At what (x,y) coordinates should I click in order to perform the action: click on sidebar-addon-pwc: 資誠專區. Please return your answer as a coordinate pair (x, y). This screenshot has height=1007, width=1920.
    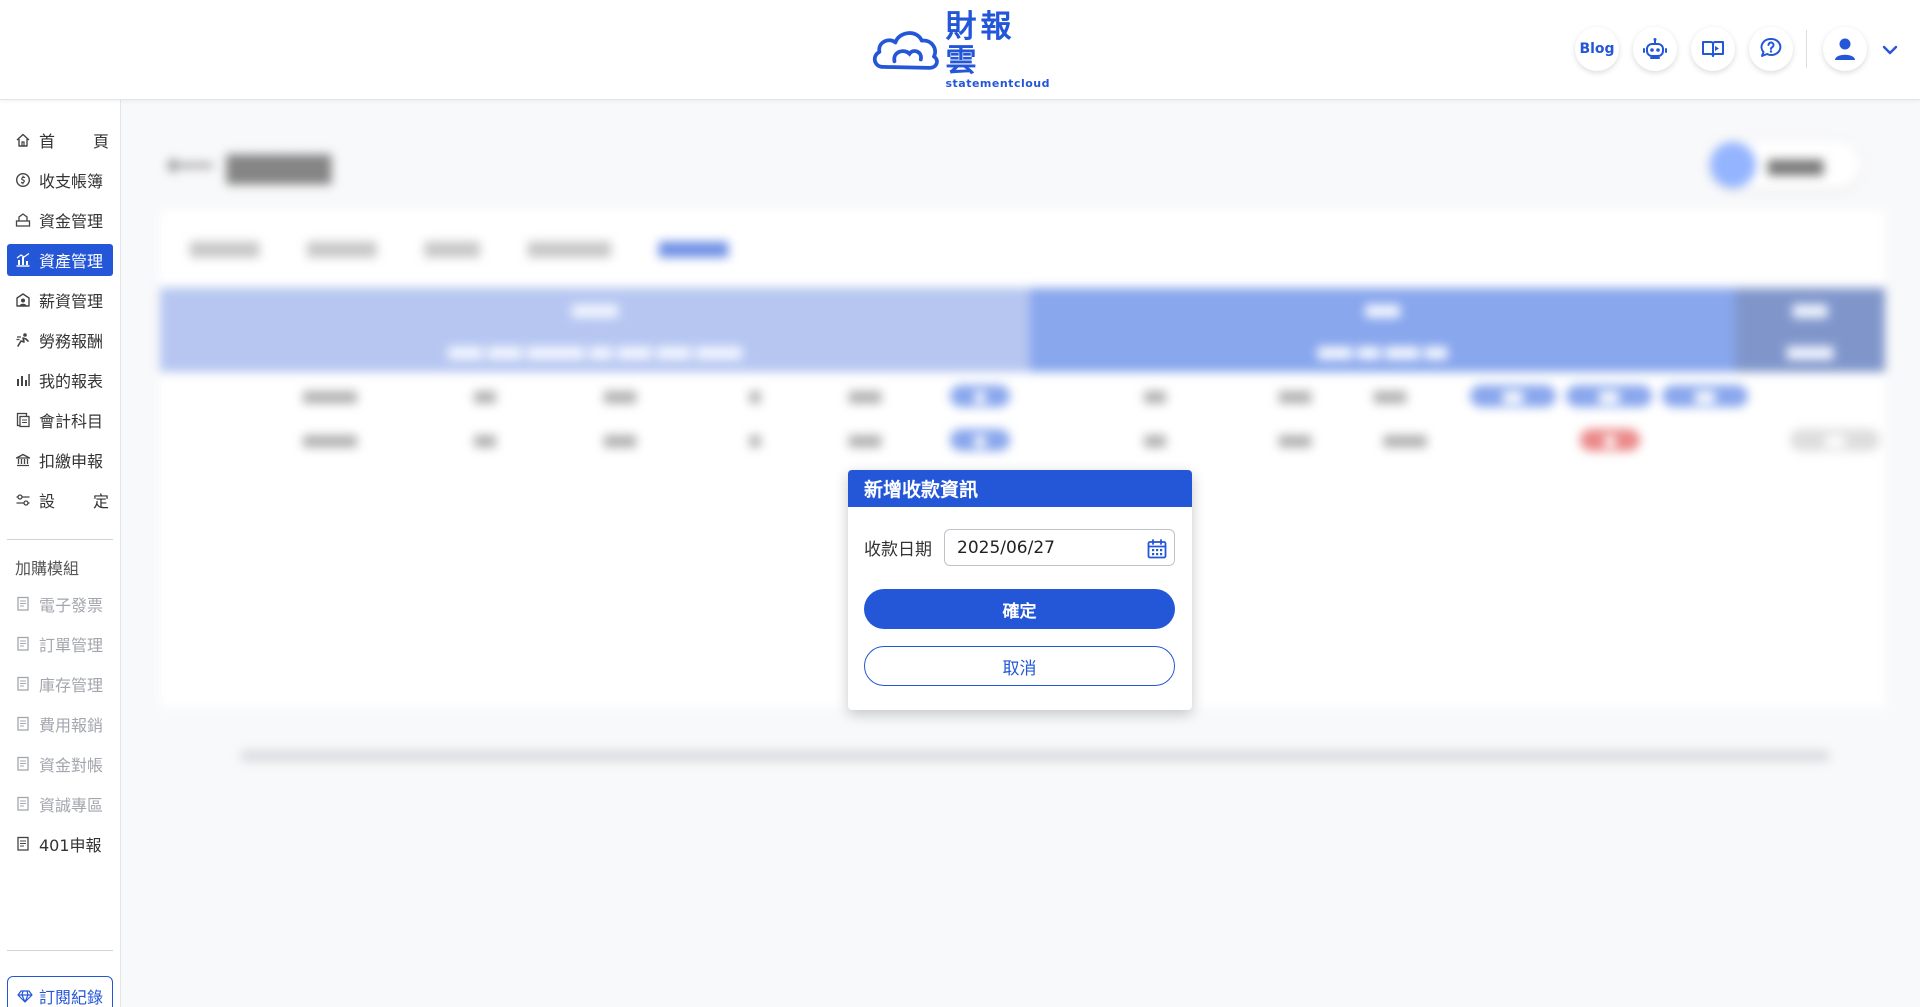
    Looking at the image, I should click on (60, 804).